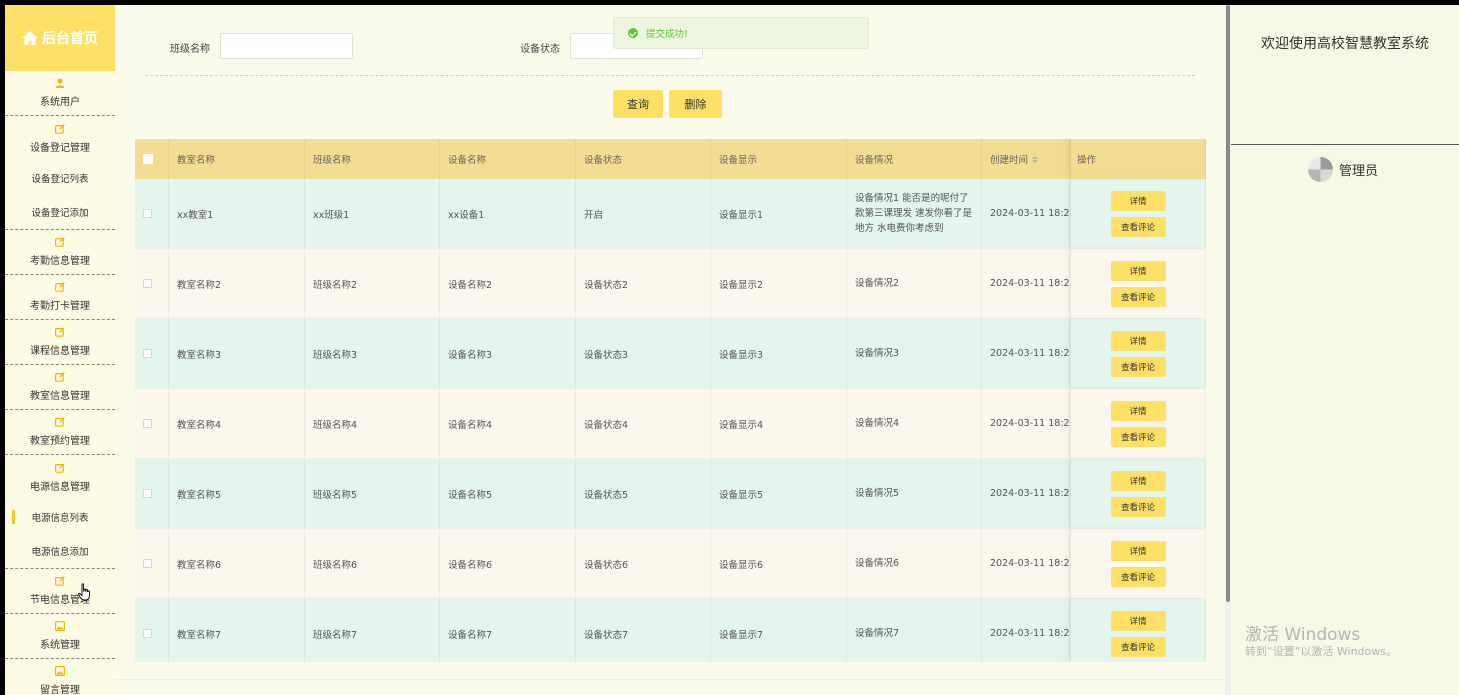 This screenshot has width=1459, height=695. Describe the element at coordinates (199, 355) in the screenshot. I see `cell-text: 教室名称3` at that location.